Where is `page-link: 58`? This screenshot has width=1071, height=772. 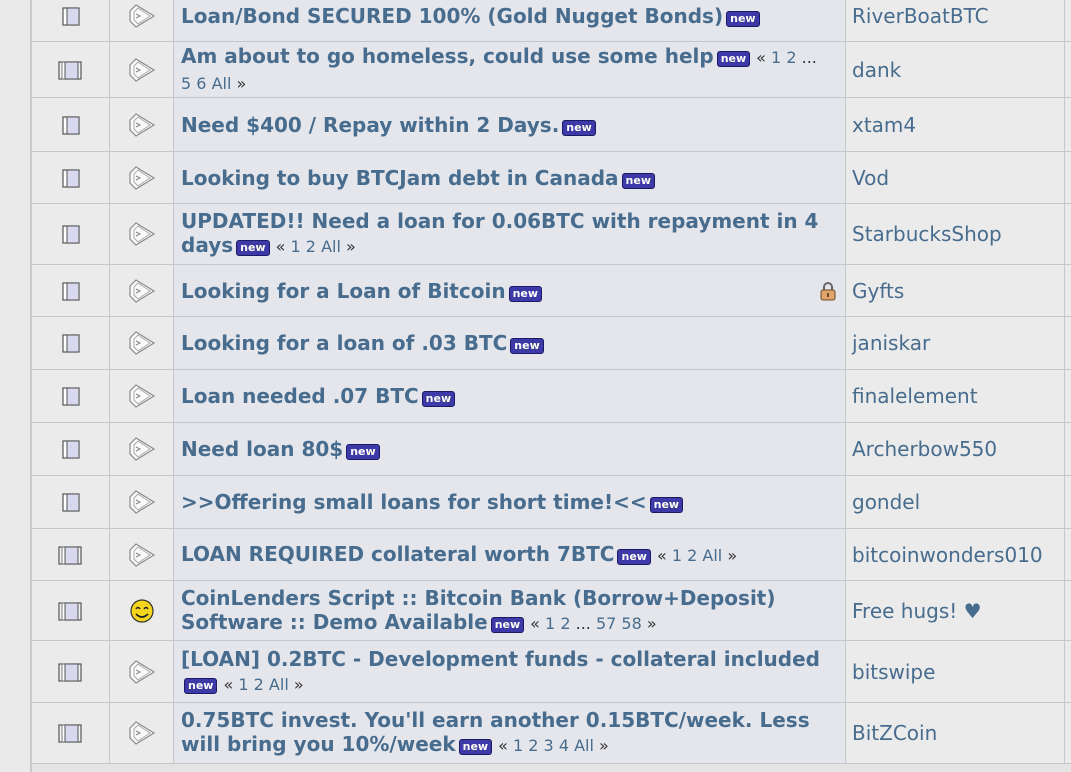 page-link: 58 is located at coordinates (631, 623).